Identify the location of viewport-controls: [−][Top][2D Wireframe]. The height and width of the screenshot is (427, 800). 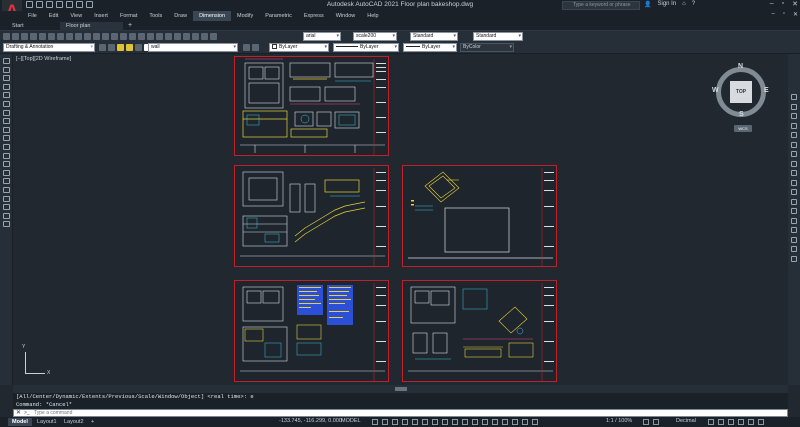
(43, 59).